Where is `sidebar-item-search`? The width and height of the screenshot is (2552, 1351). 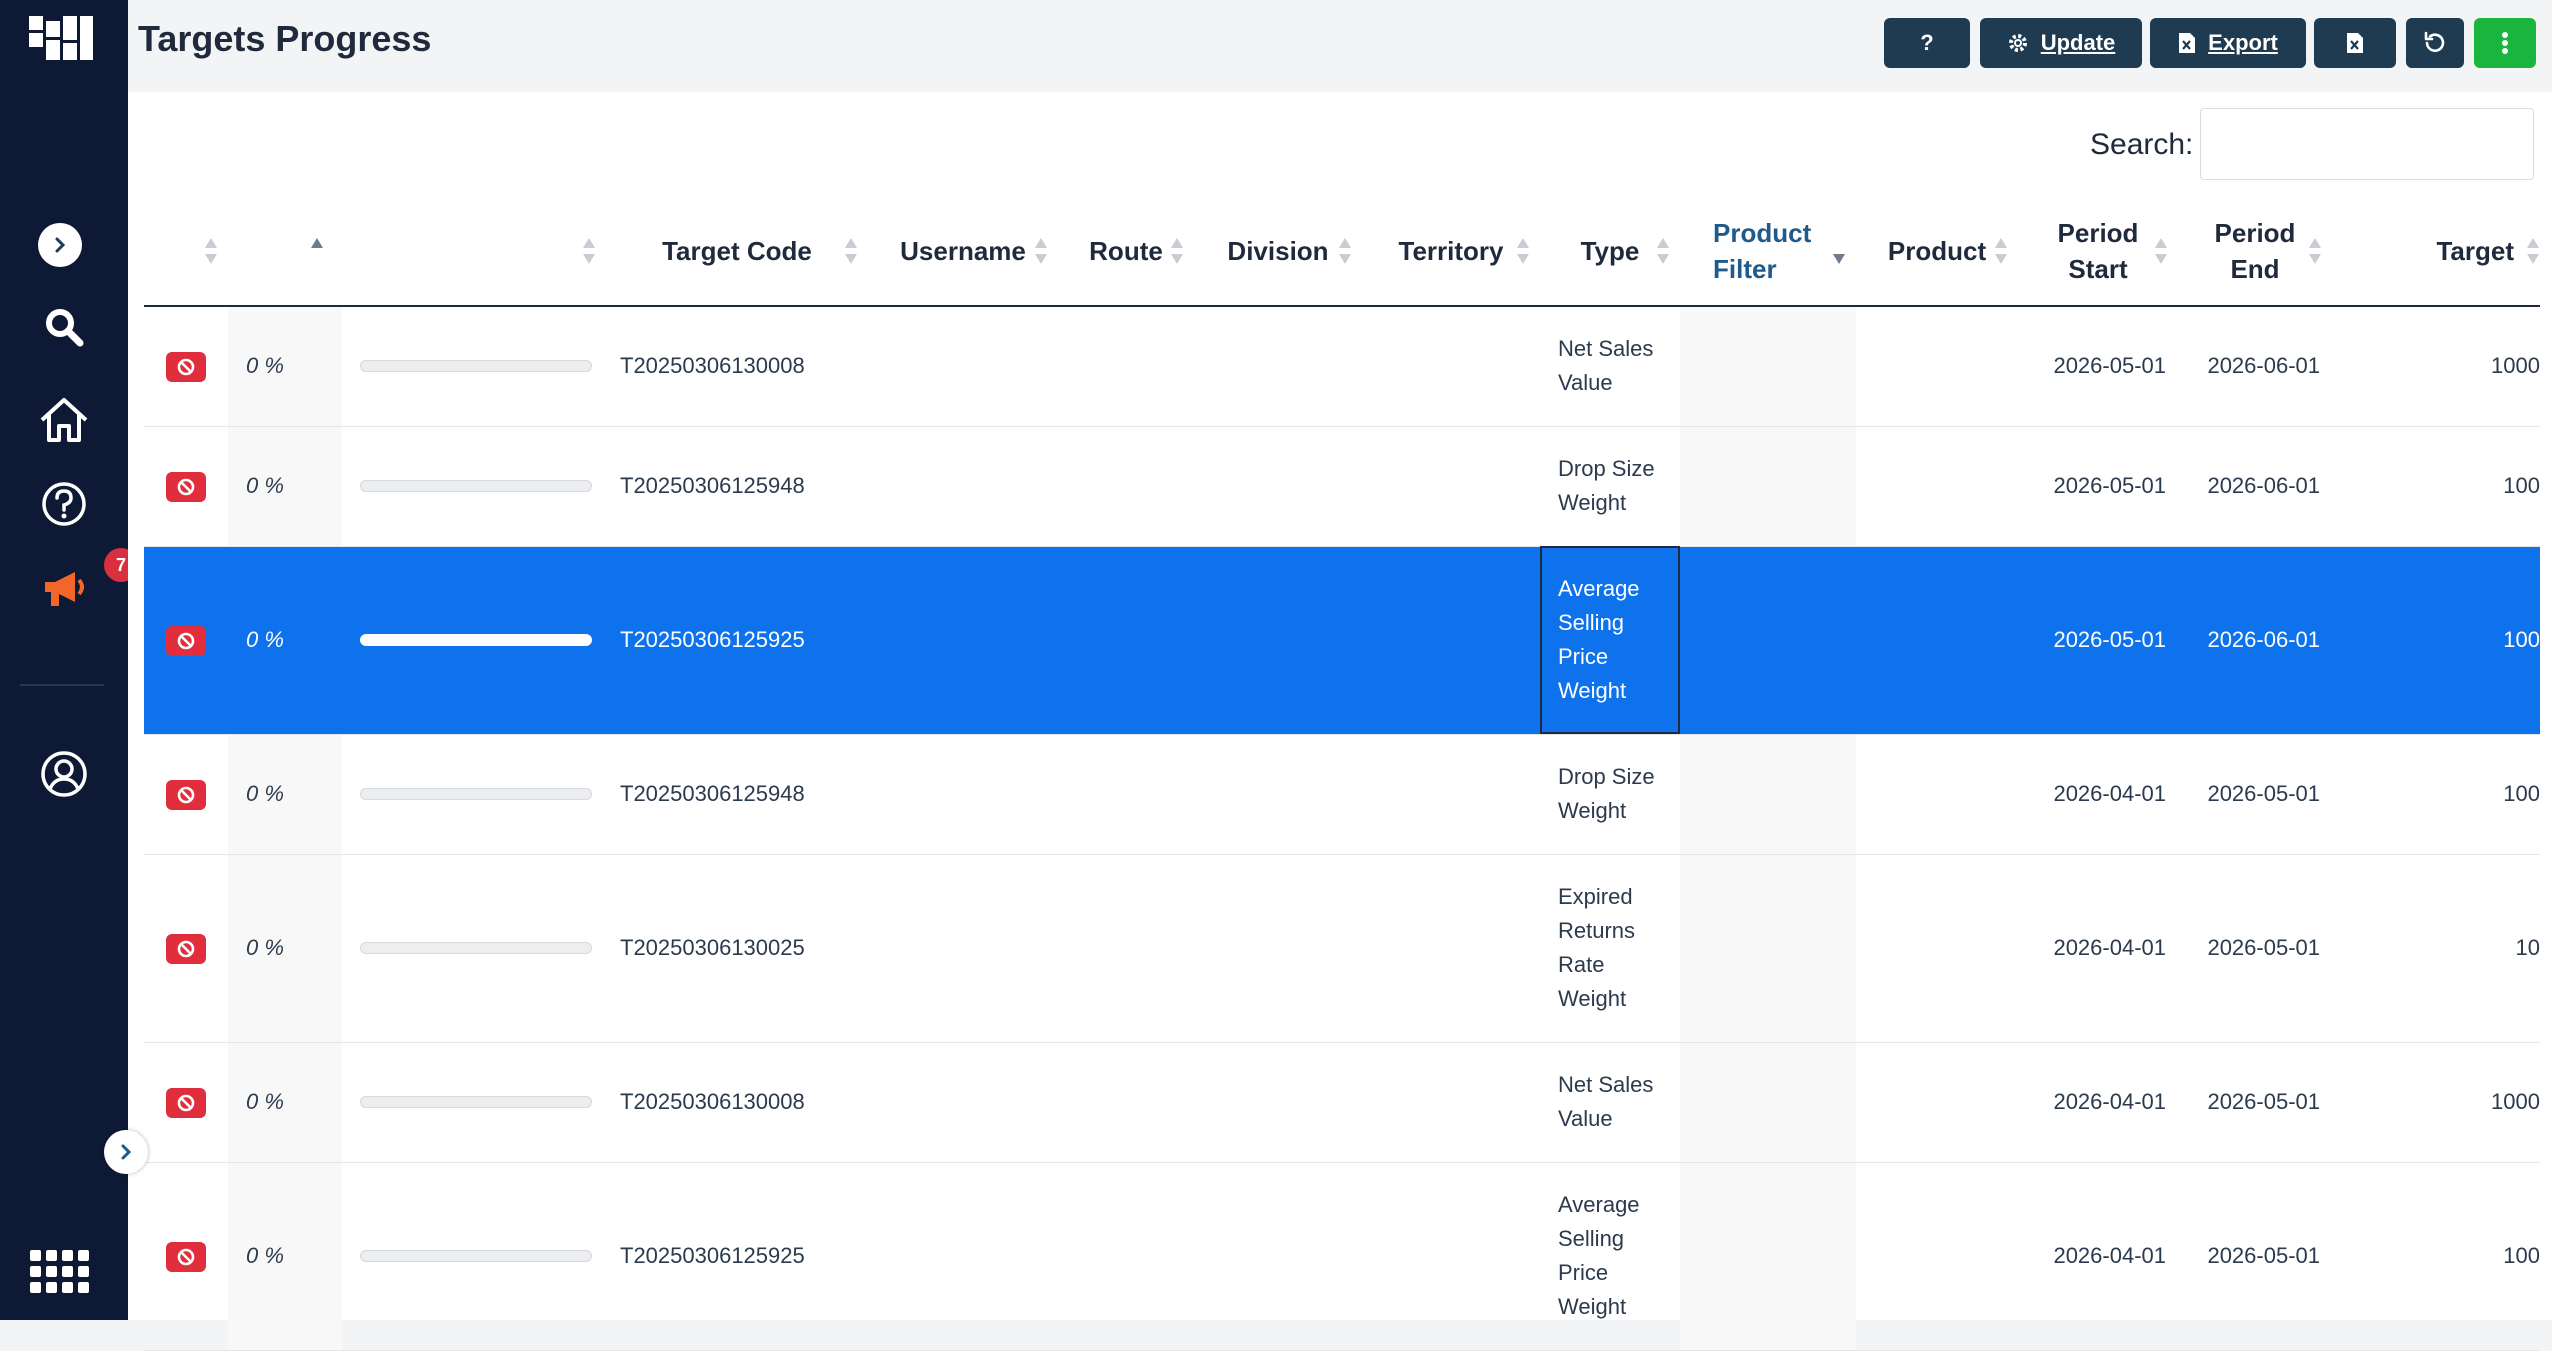 sidebar-item-search is located at coordinates (64, 327).